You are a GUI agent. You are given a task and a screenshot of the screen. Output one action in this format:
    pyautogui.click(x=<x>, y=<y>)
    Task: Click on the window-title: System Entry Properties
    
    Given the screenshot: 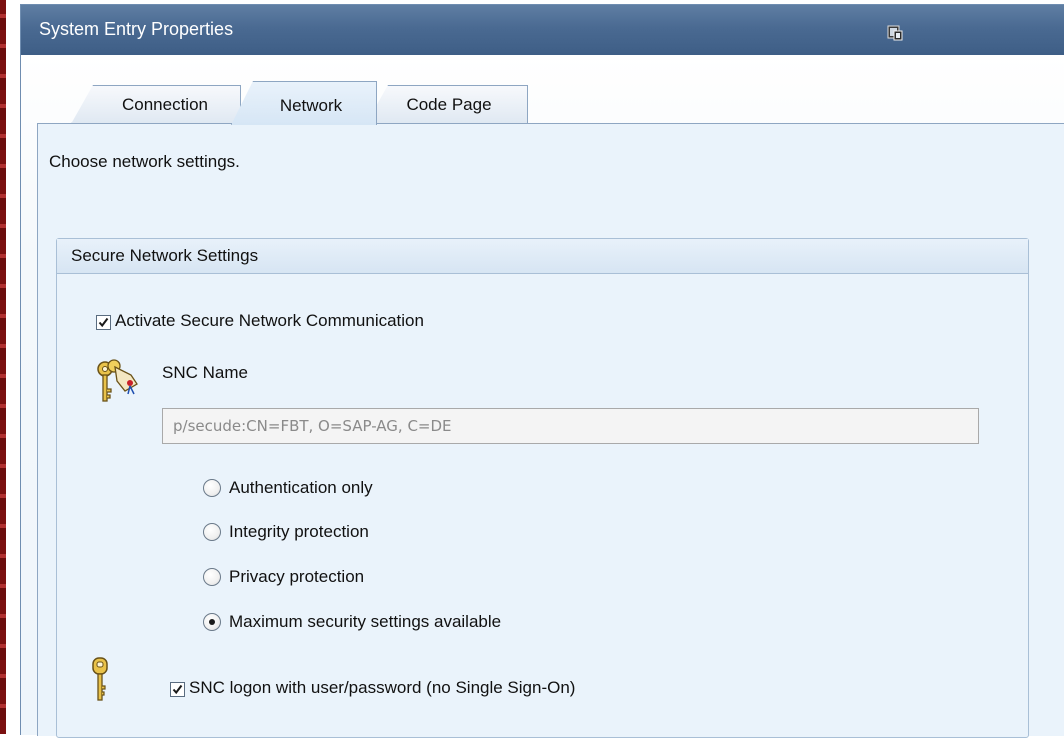 What is the action you would take?
    pyautogui.click(x=136, y=29)
    